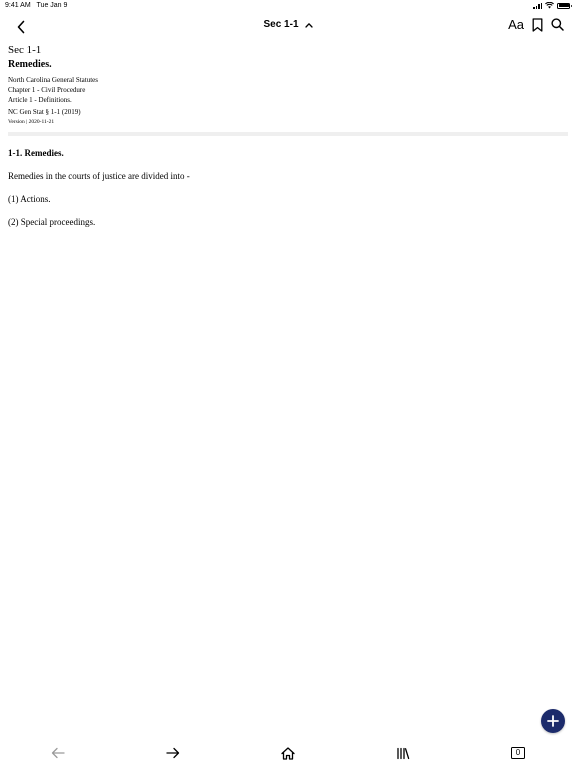  I want to click on nav-actions: Aa, so click(536, 24).